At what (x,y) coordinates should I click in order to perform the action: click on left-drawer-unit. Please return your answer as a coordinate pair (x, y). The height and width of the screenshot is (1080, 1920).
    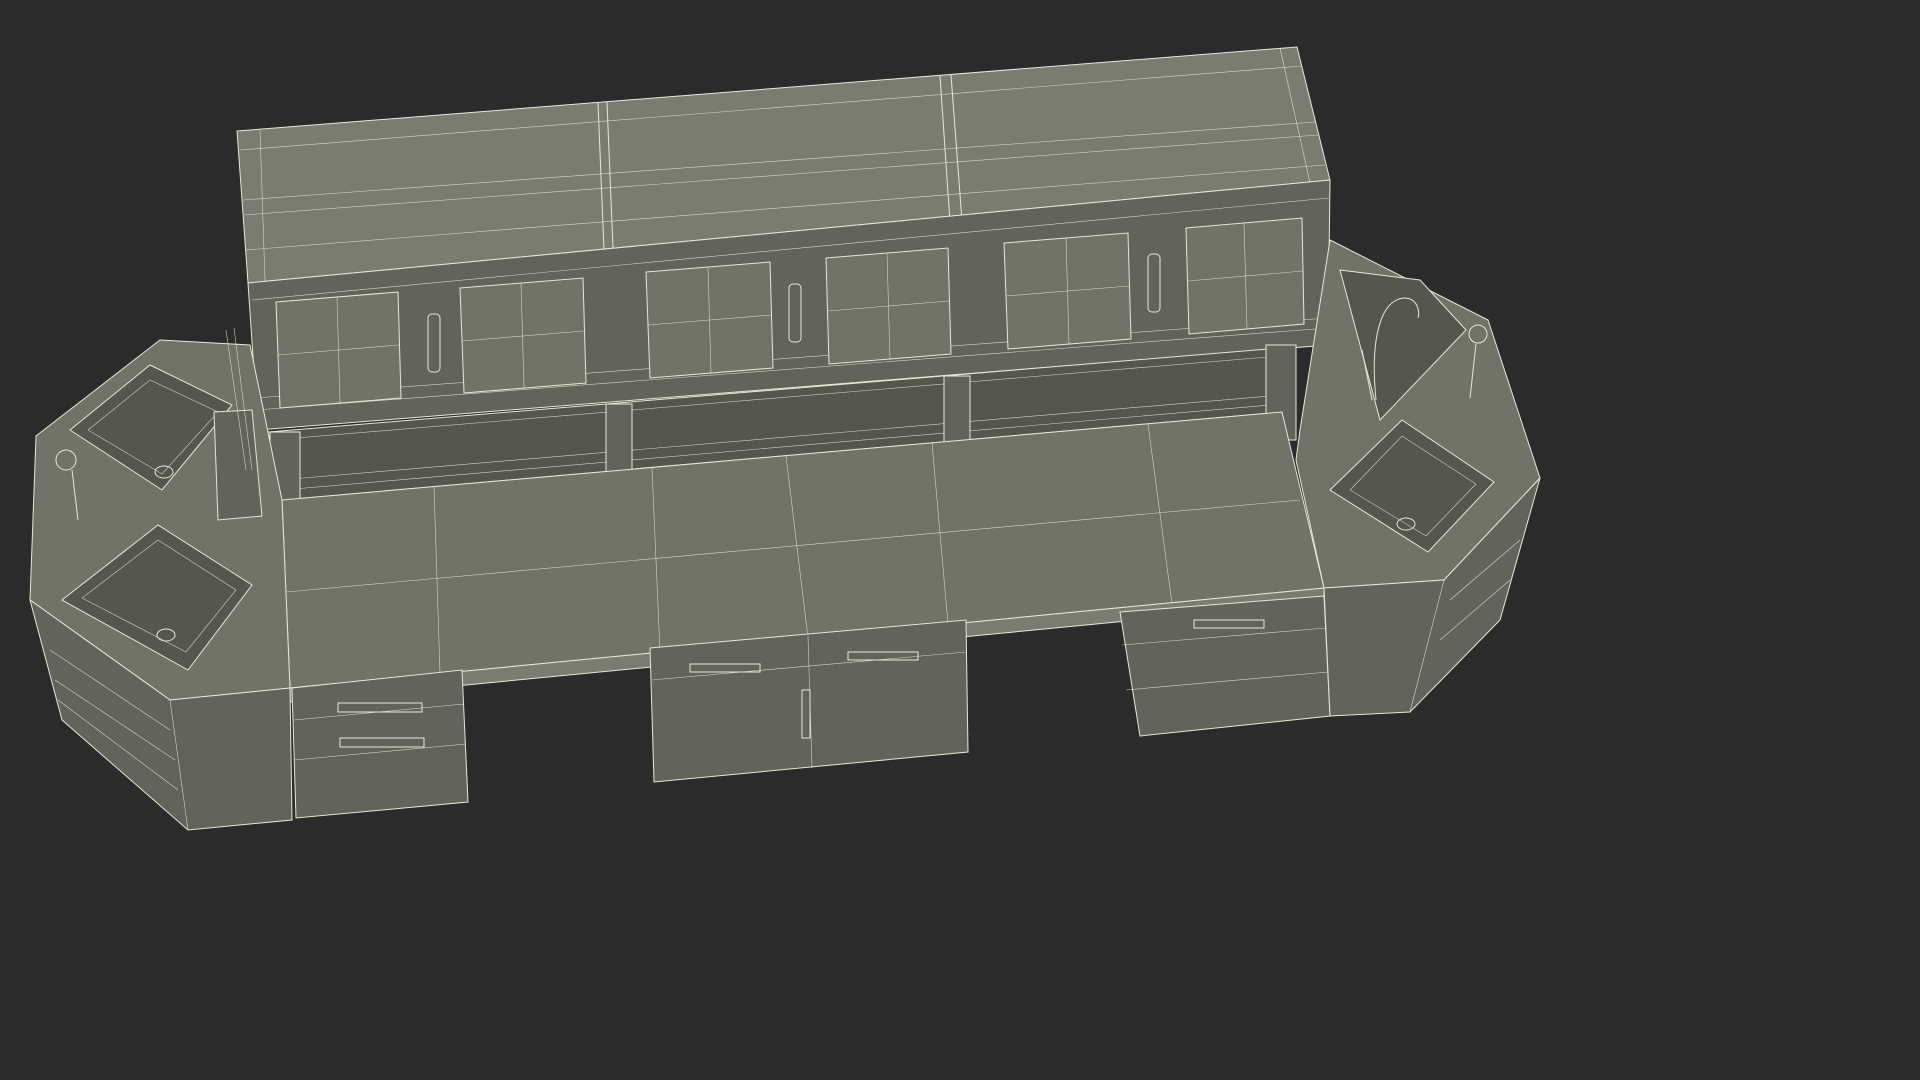
    Looking at the image, I should click on (380, 744).